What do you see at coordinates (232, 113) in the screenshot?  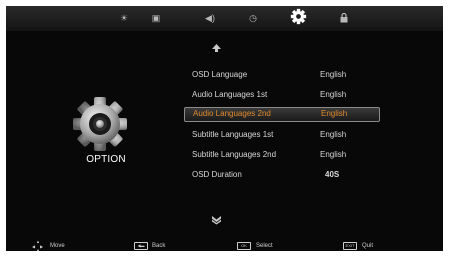 I see `menu-item-label: Audio Languages 2nd` at bounding box center [232, 113].